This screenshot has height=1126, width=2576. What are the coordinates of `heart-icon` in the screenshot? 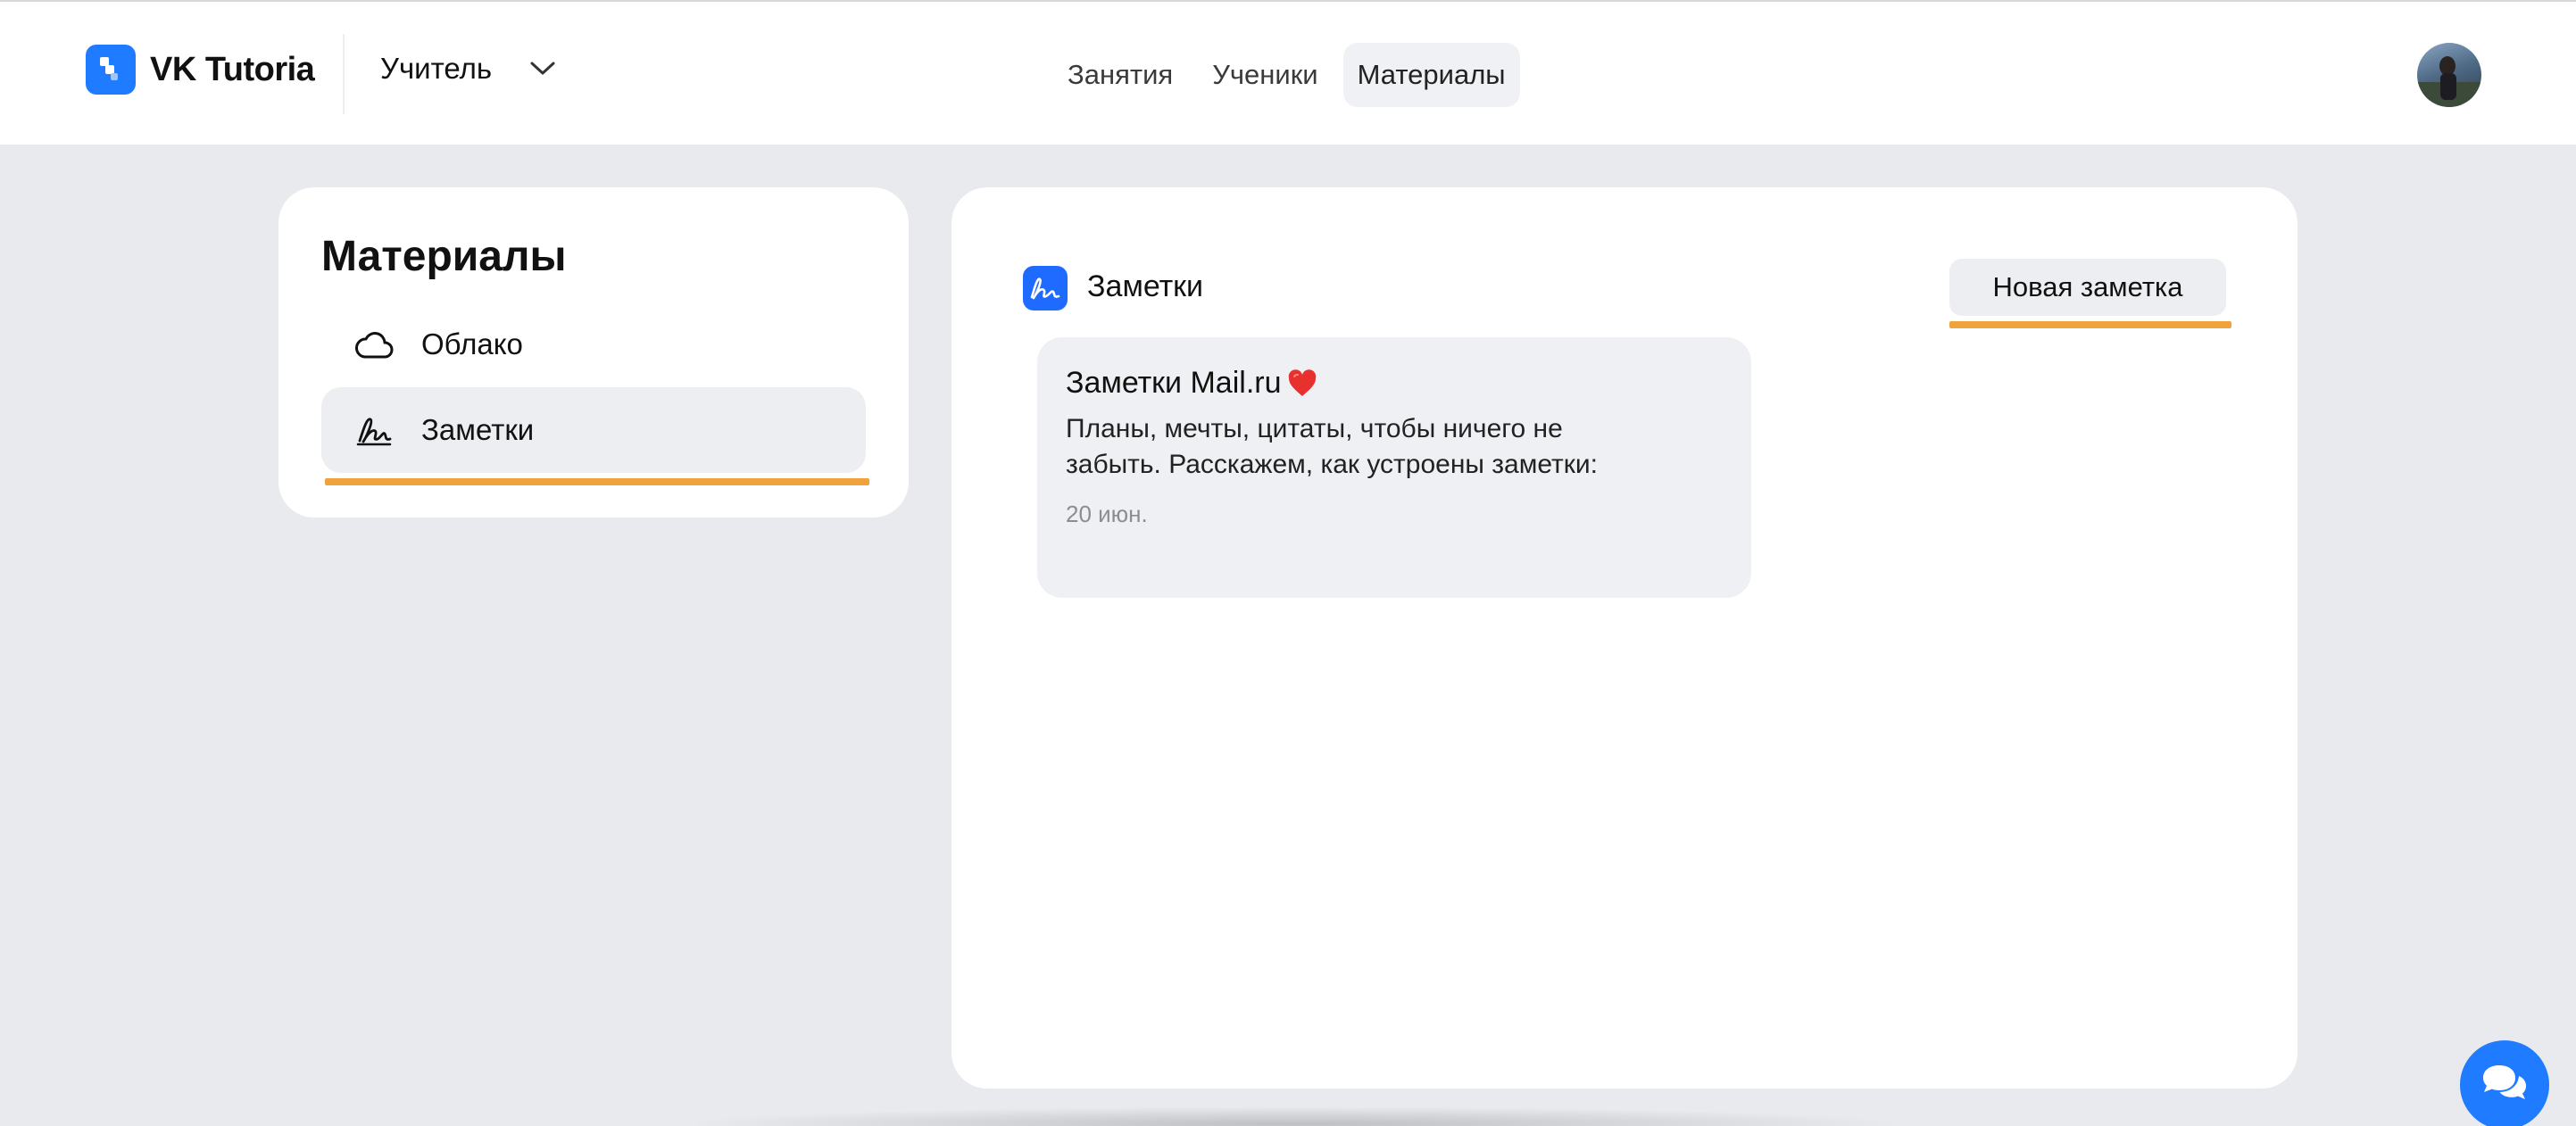 It's located at (1302, 383).